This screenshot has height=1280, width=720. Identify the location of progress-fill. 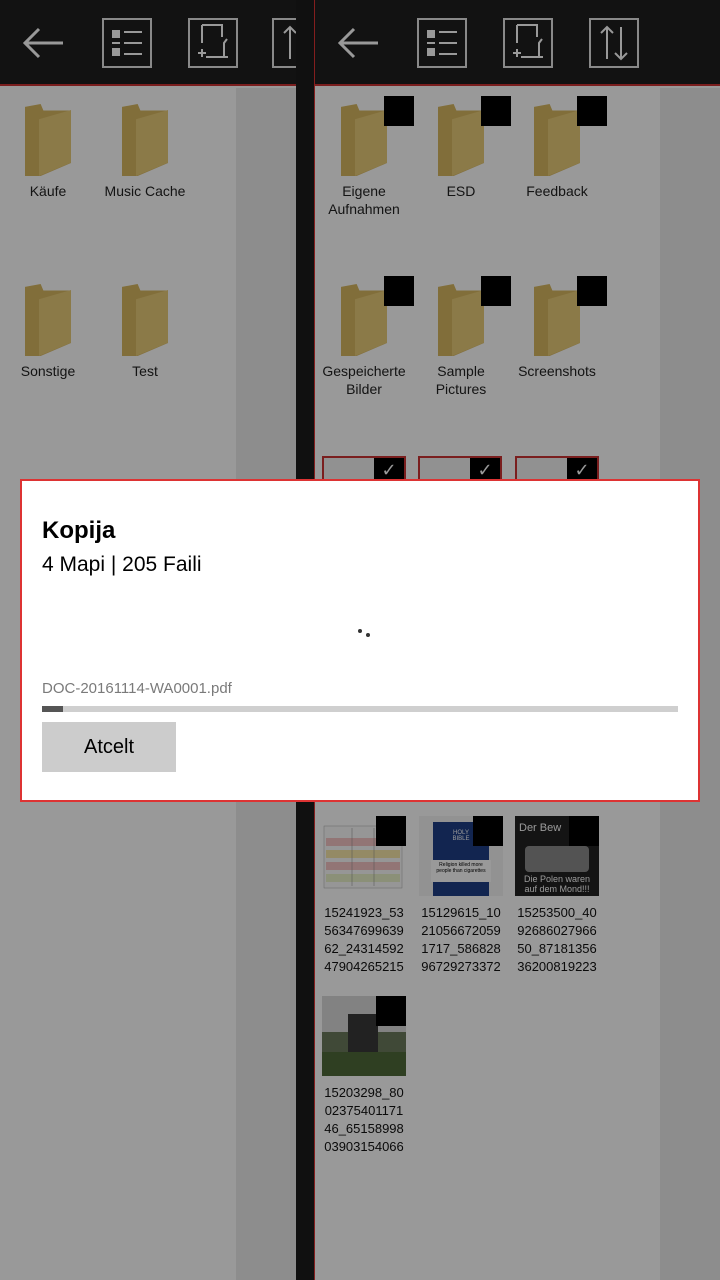
(52, 709).